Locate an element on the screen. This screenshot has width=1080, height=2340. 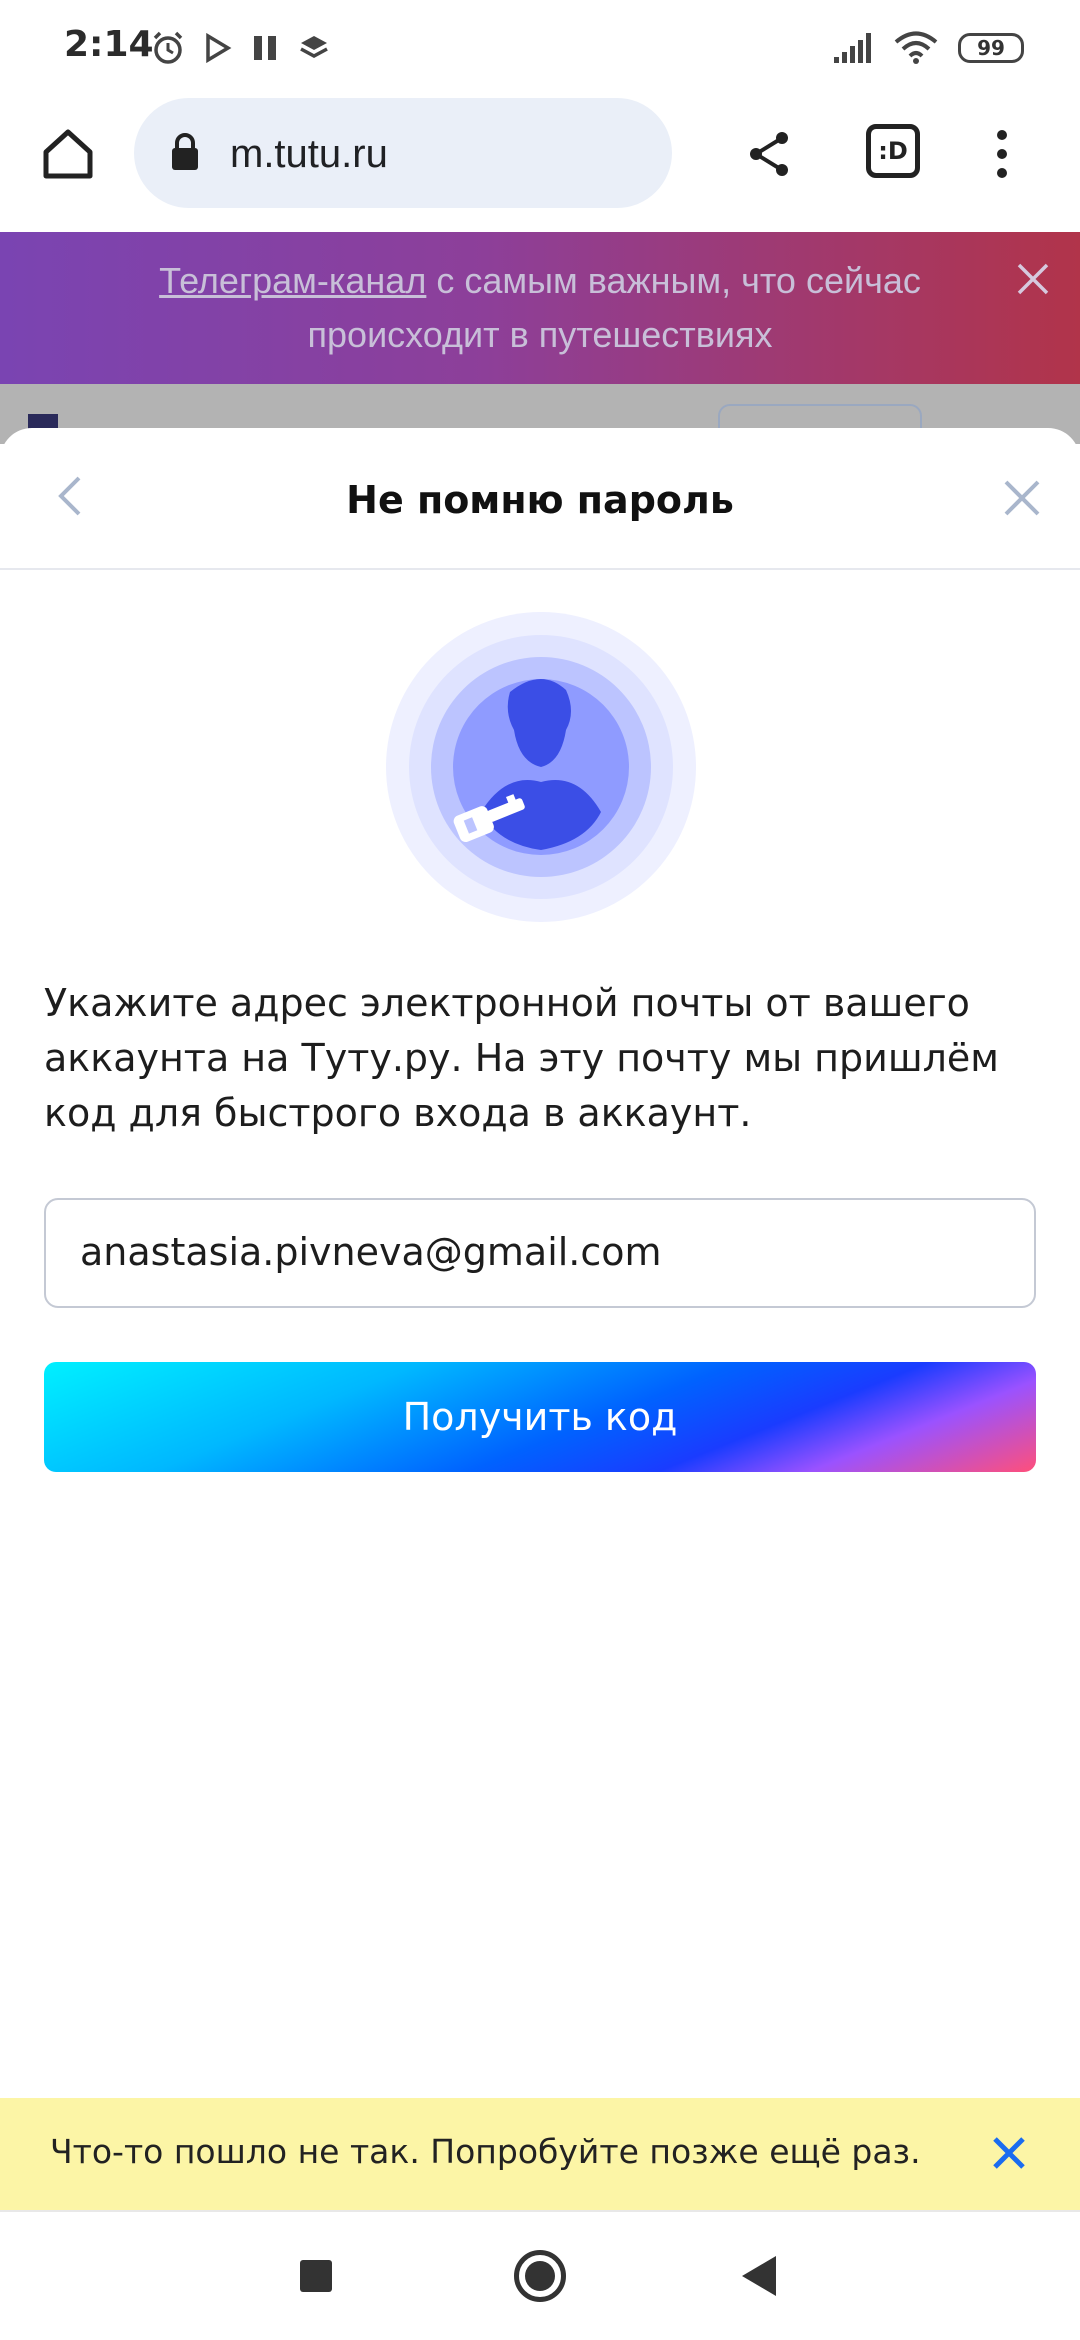
share-button is located at coordinates (770, 154).